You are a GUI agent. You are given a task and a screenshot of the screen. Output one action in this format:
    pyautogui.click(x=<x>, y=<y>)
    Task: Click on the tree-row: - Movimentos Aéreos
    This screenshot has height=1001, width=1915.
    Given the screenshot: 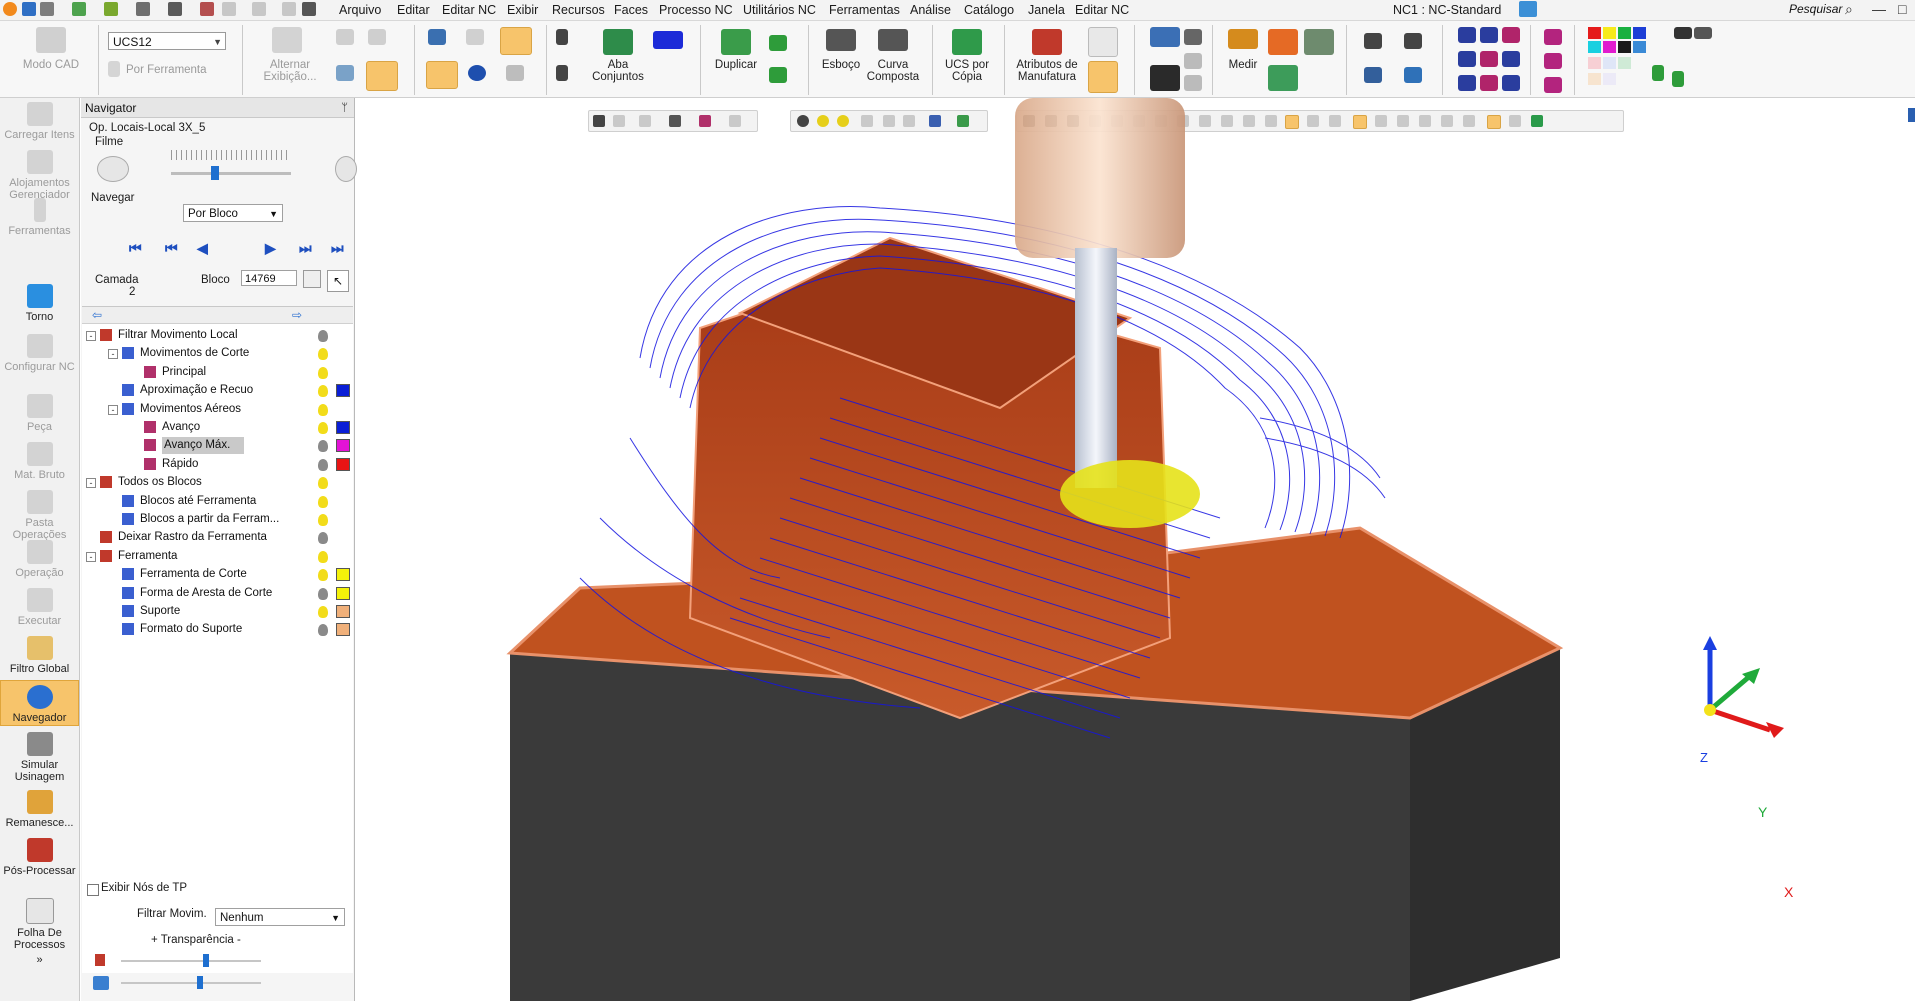 What is the action you would take?
    pyautogui.click(x=217, y=409)
    